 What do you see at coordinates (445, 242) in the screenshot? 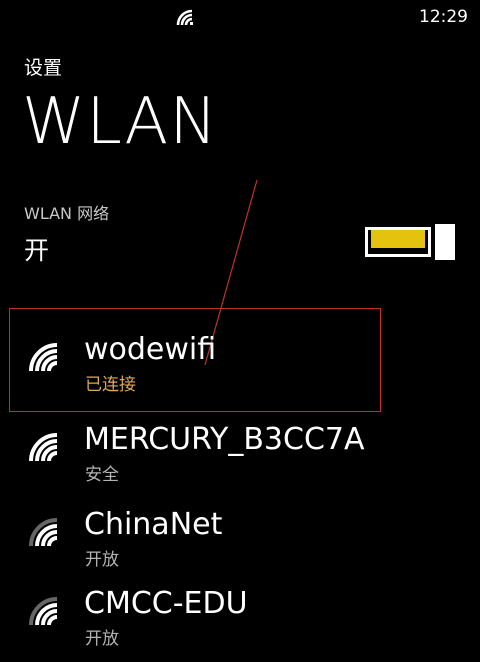
I see `toggle-thumb` at bounding box center [445, 242].